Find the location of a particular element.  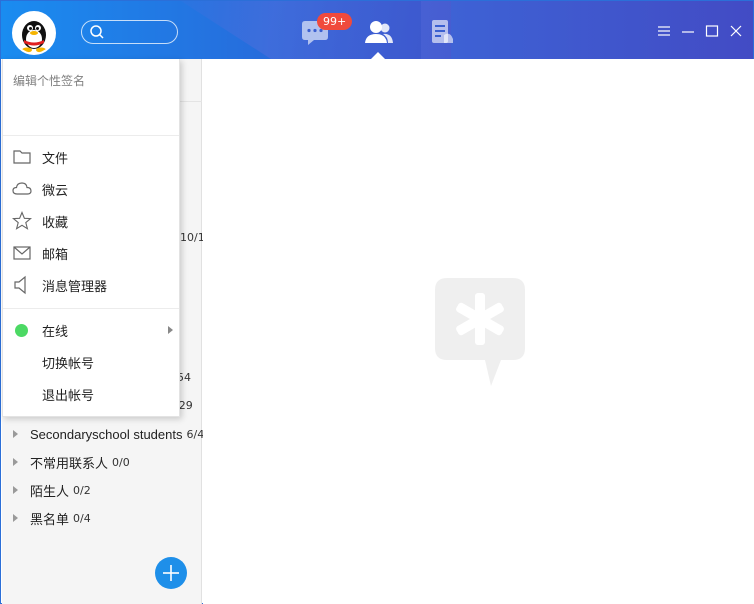

menu-item-label: 切换帐号 is located at coordinates (68, 364).